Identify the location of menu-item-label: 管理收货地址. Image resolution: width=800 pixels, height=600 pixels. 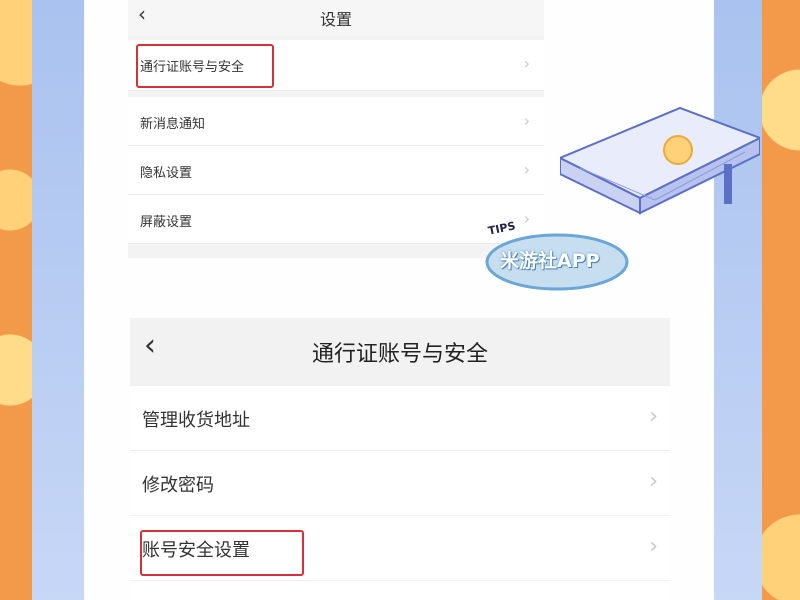
(196, 420).